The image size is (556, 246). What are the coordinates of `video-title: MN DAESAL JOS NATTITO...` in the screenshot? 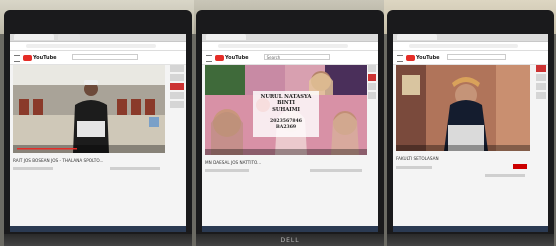 It's located at (233, 162).